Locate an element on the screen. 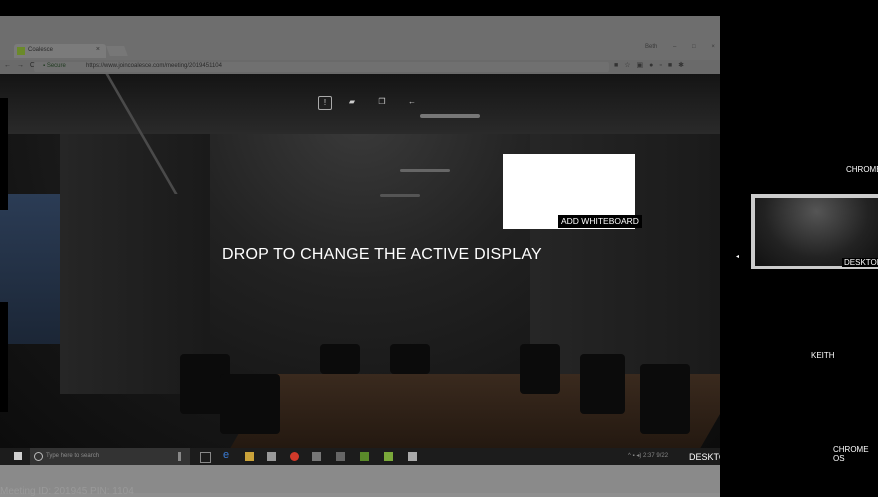 Image resolution: width=878 pixels, height=497 pixels. sidebar-item-chrome-os: CHROME OS is located at coordinates (855, 454).